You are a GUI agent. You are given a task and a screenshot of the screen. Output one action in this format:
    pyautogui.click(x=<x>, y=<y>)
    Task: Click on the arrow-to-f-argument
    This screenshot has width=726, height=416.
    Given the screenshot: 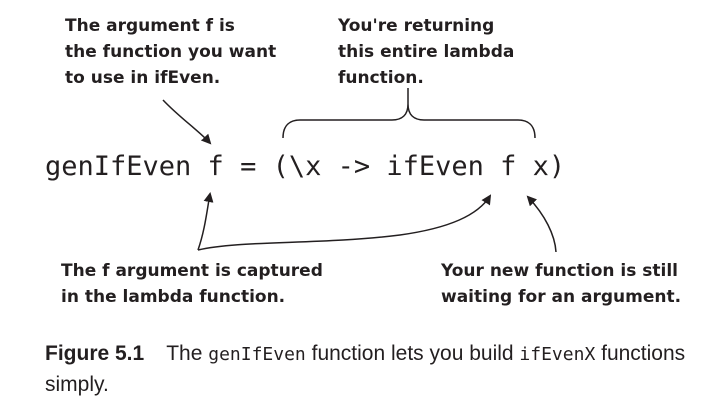 What is the action you would take?
    pyautogui.click(x=187, y=122)
    